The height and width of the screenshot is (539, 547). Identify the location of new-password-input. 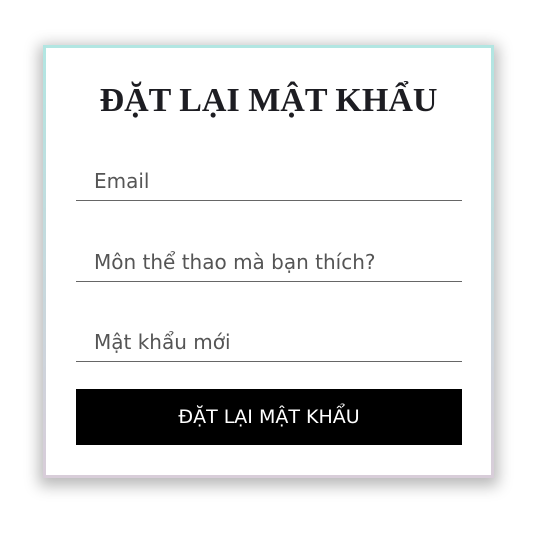
(269, 342).